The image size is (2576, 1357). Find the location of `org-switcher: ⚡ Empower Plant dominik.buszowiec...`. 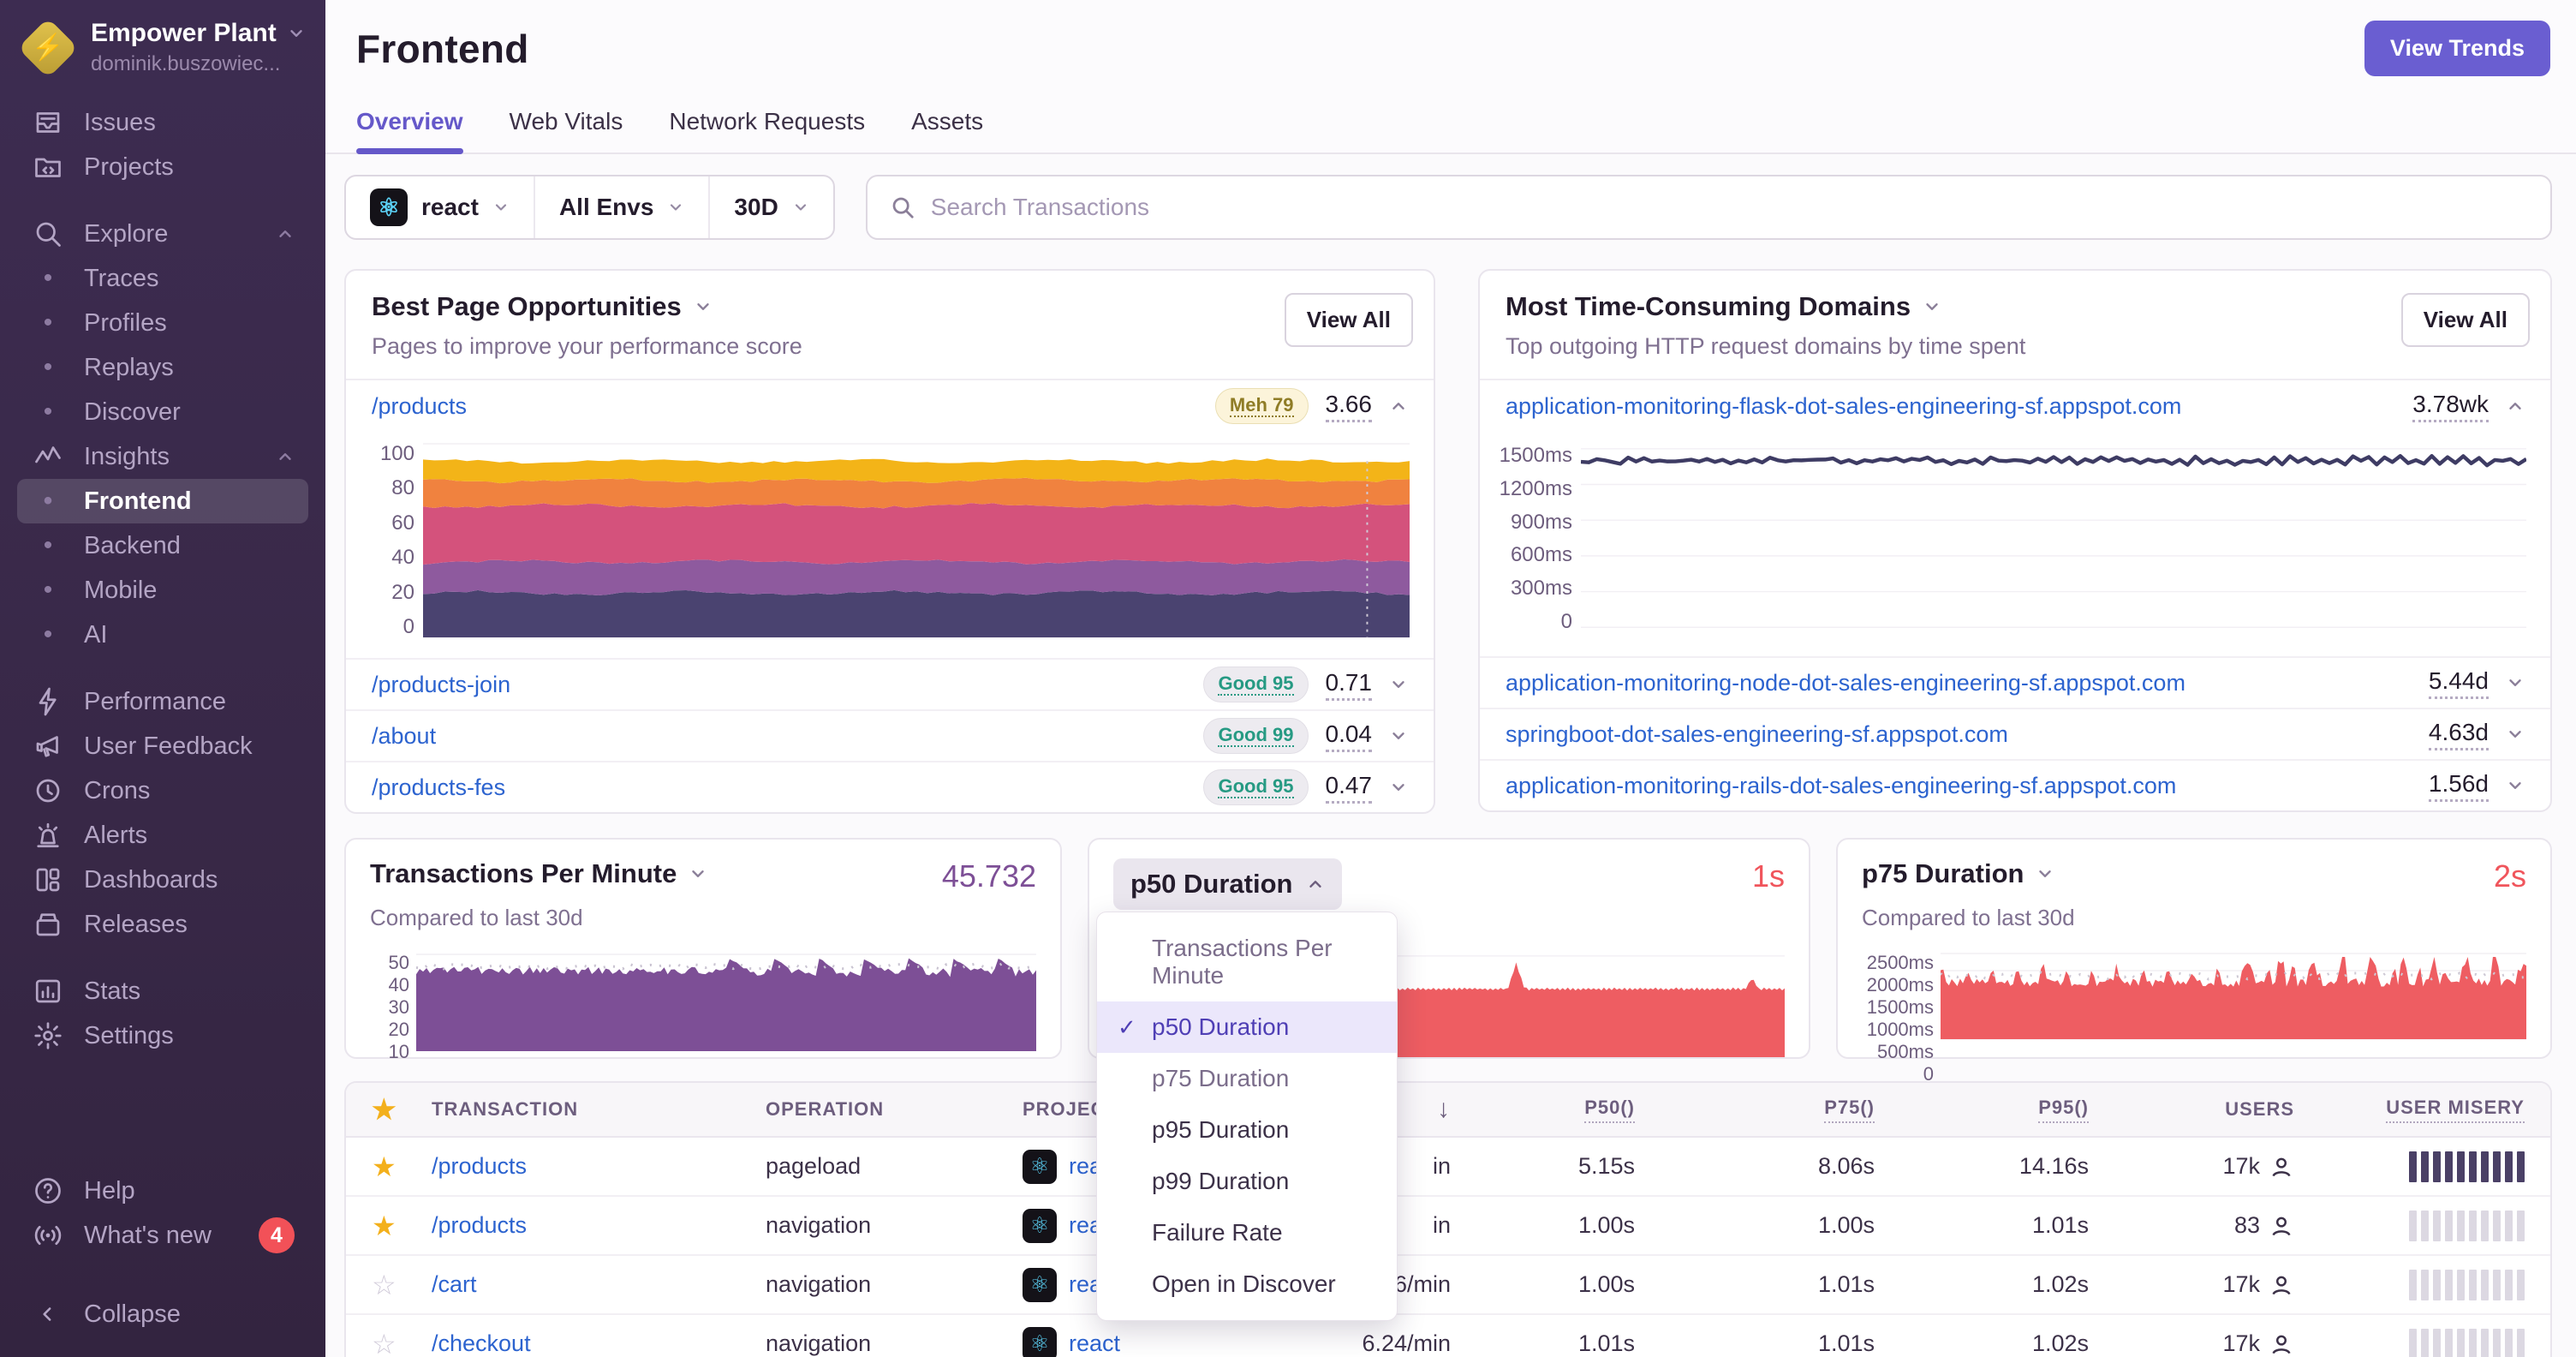

org-switcher: ⚡ Empower Plant dominik.buszowiec... is located at coordinates (162, 49).